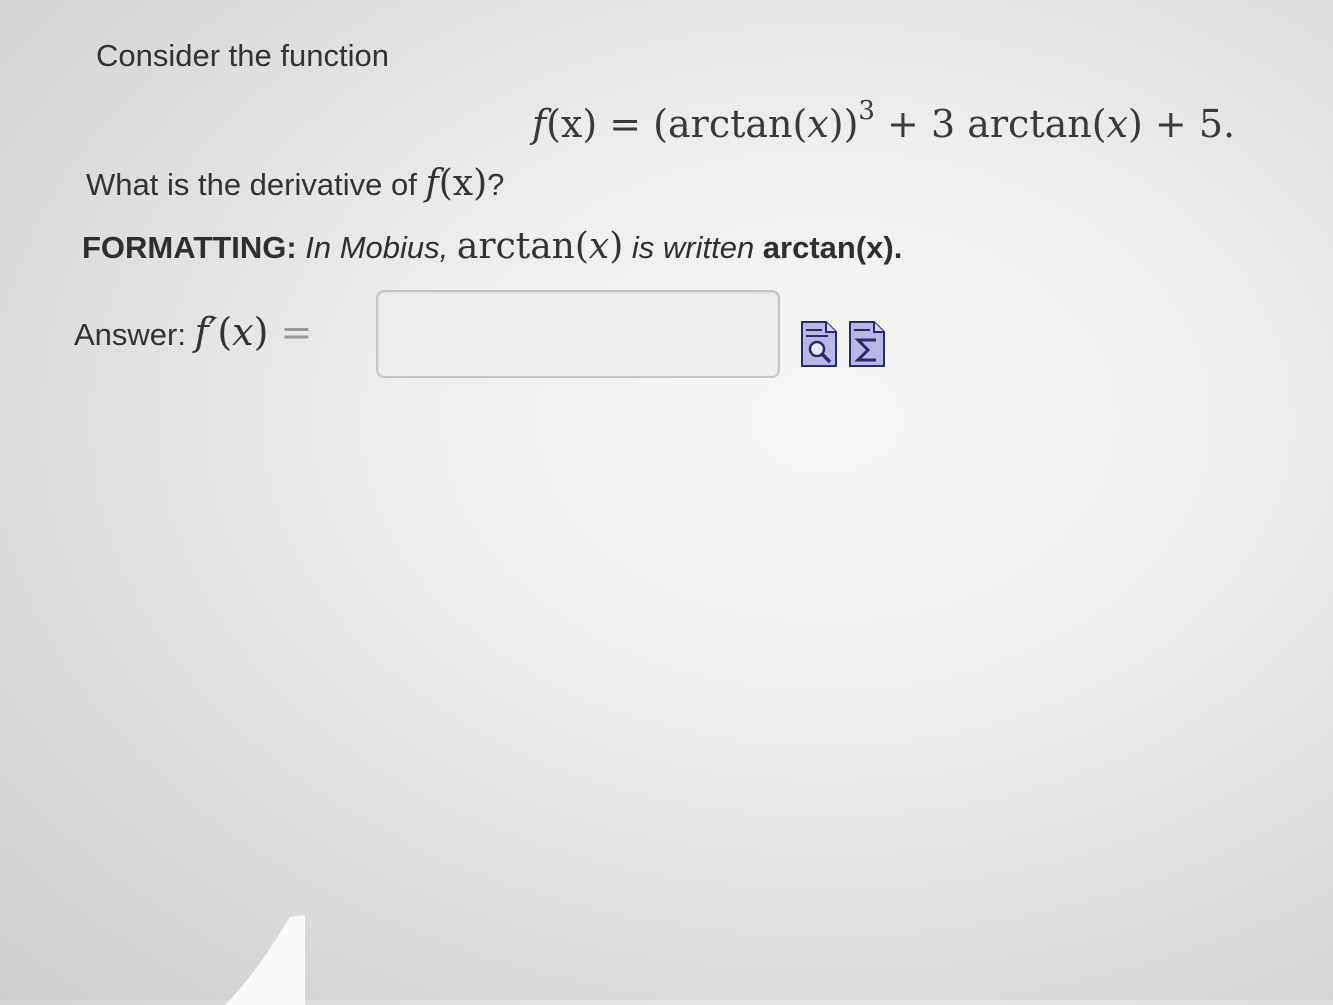 The width and height of the screenshot is (1333, 1005). Describe the element at coordinates (693, 247) in the screenshot. I see `formatting-text2: is written` at that location.